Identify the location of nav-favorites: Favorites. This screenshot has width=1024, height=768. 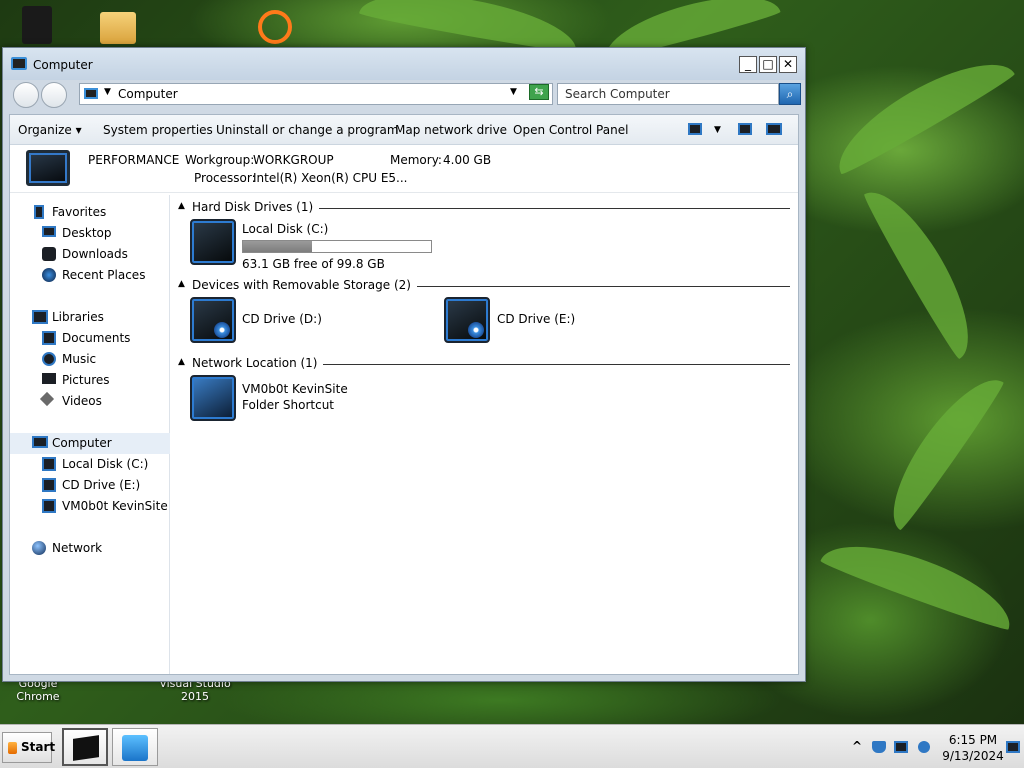
(90, 212).